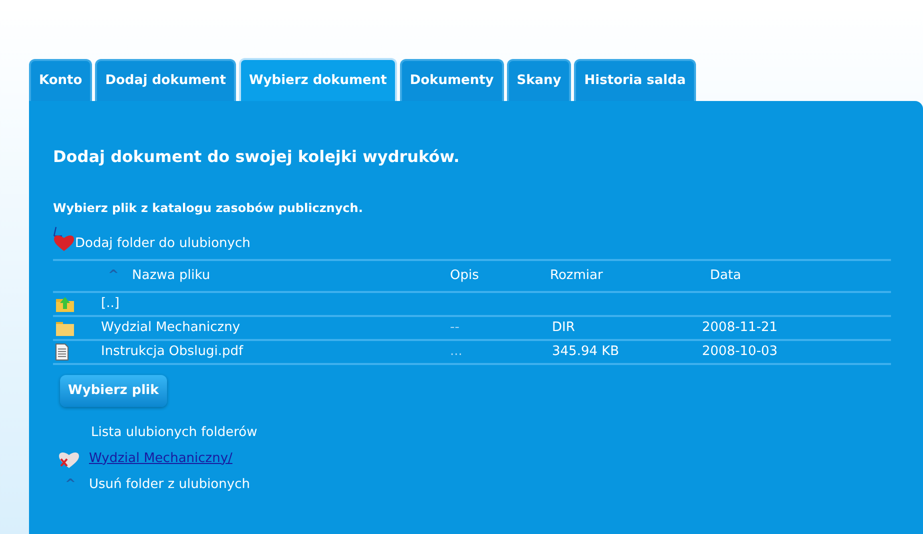  I want to click on folder-icon, so click(65, 328).